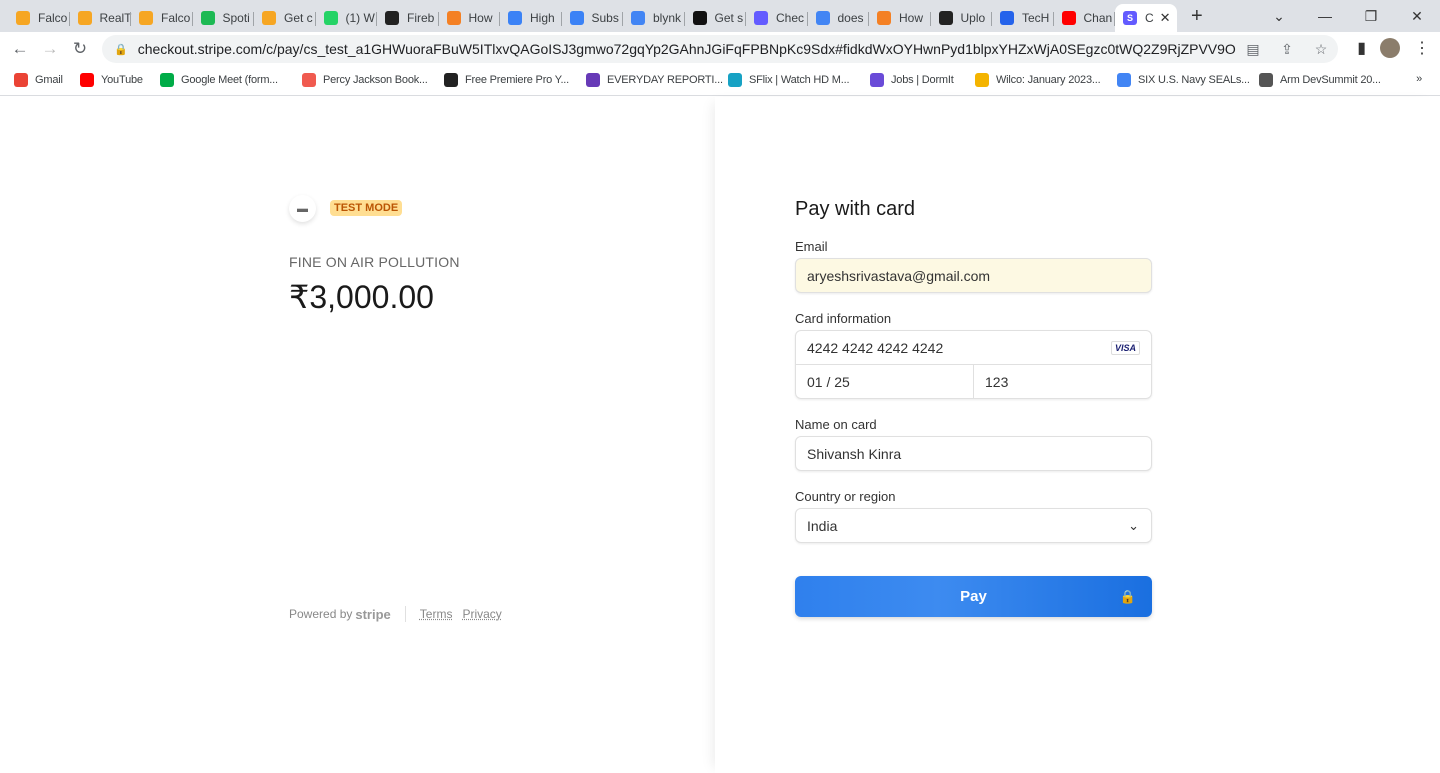 The height and width of the screenshot is (773, 1440). Describe the element at coordinates (885, 382) in the screenshot. I see `expiry-field: 01 / 25` at that location.